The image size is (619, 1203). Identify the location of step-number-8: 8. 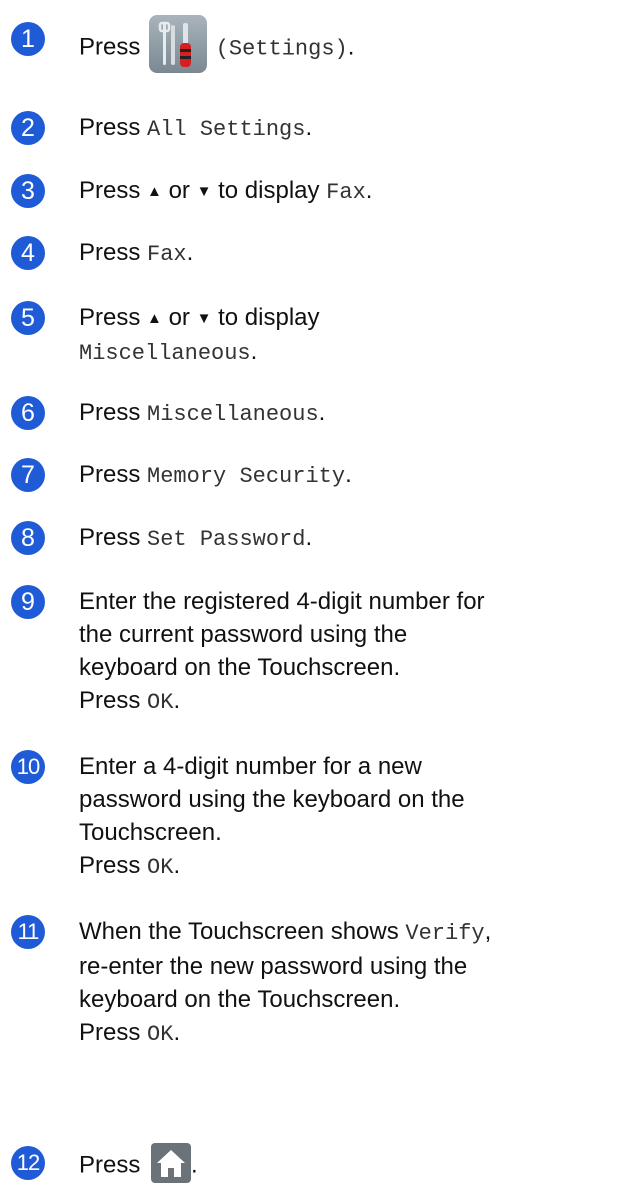
(28, 538).